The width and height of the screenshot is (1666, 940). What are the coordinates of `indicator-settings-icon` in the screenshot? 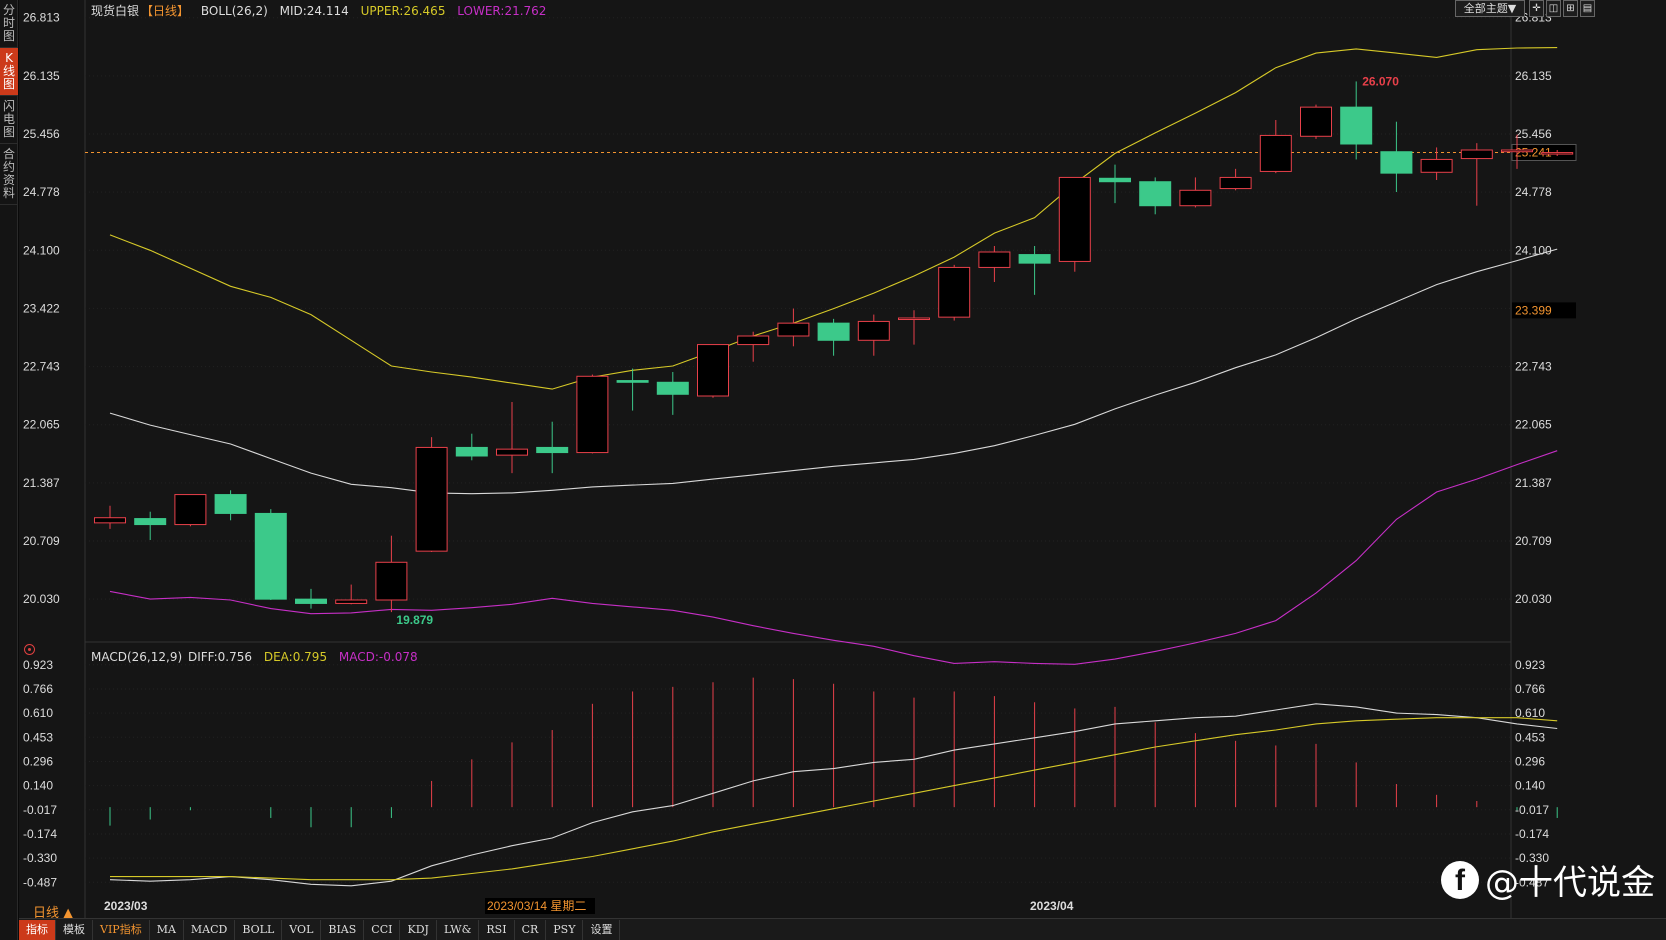 It's located at (29, 649).